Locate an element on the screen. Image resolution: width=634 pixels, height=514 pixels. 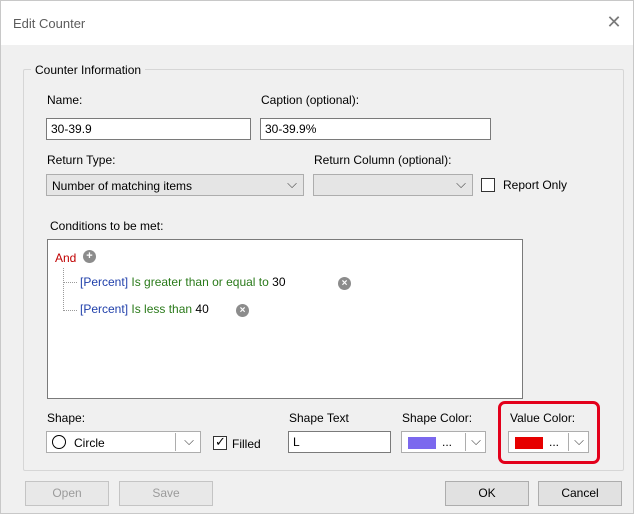
shape-color-label: Shape Color: is located at coordinates (437, 418).